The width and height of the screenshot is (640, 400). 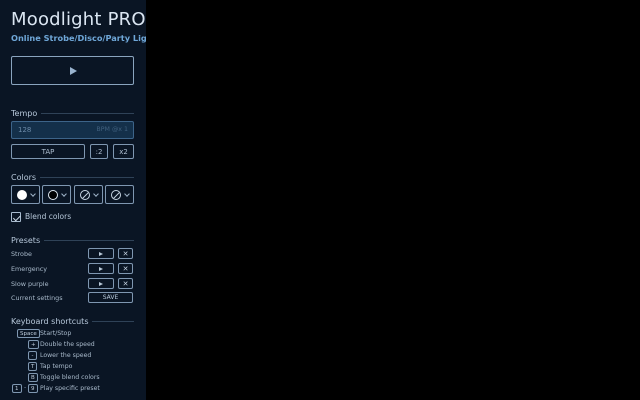 I want to click on tempo-input, so click(x=48, y=130).